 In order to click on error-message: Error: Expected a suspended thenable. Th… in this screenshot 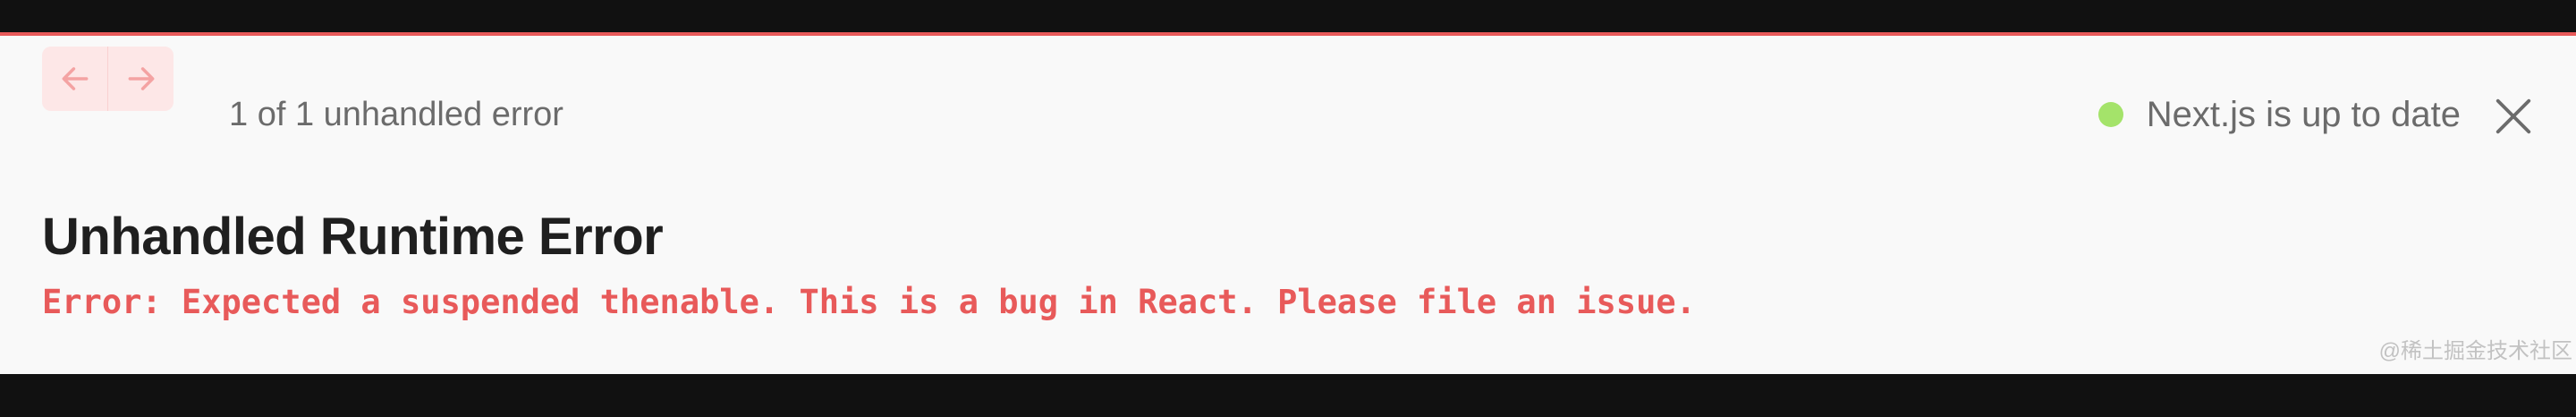, I will do `click(869, 302)`.